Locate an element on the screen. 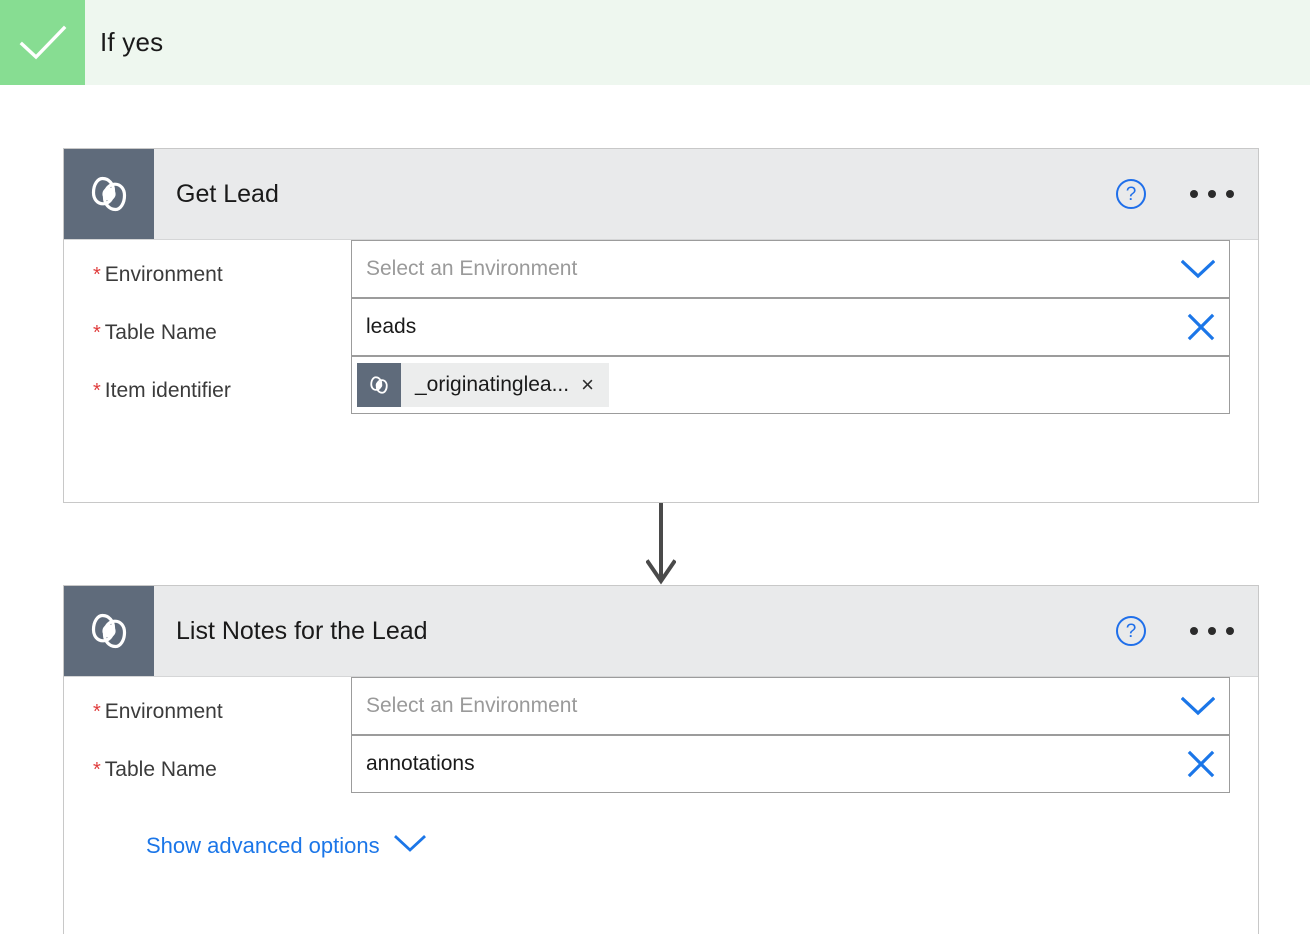 This screenshot has width=1310, height=934. field-control: _originatinglea... × is located at coordinates (804, 385).